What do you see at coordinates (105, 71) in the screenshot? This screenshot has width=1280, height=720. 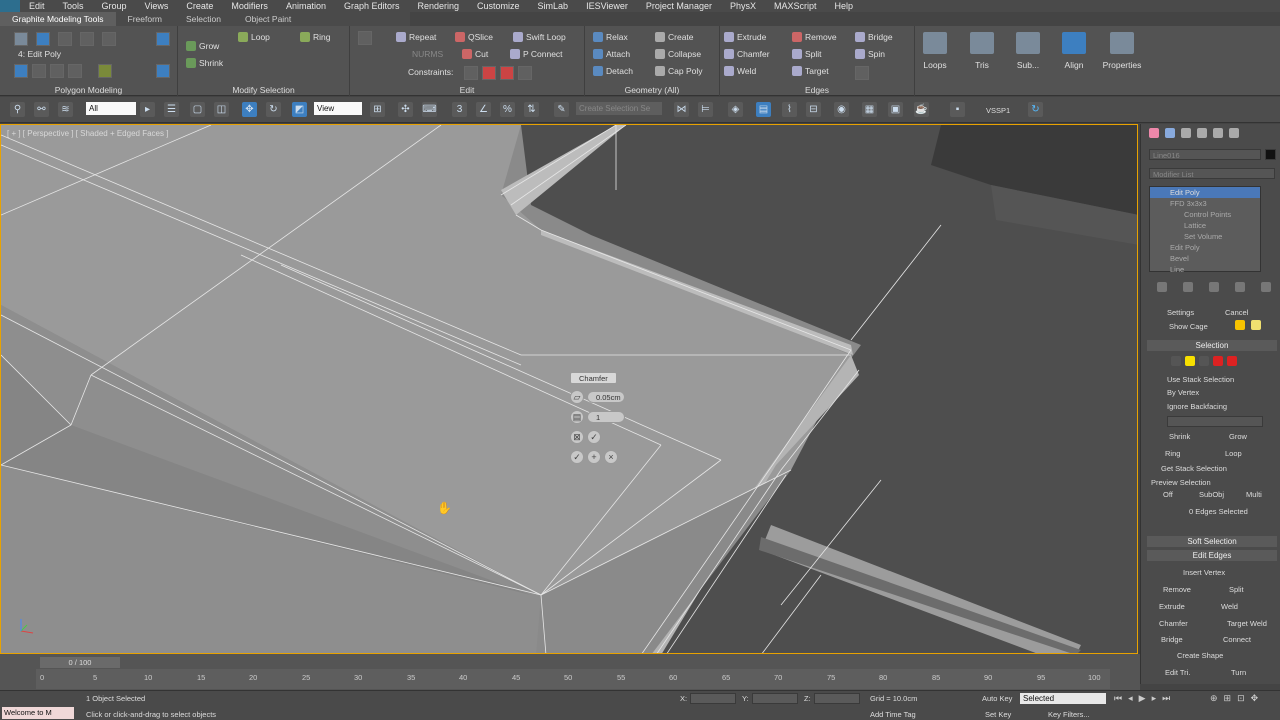 I see `collapse-stack-icon` at bounding box center [105, 71].